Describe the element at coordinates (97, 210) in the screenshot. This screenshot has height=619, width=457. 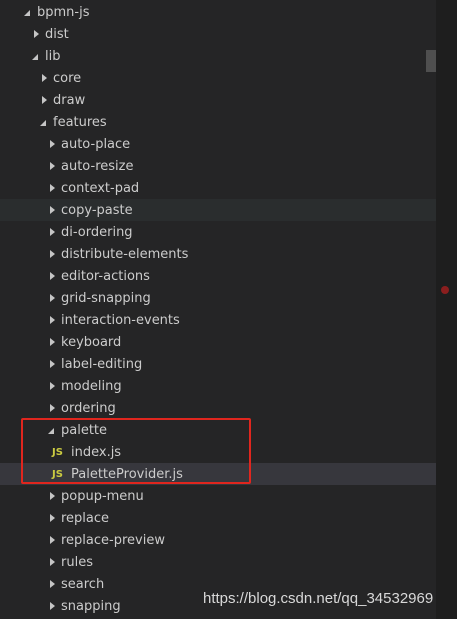
I see `tree-item-label: copy-paste` at that location.